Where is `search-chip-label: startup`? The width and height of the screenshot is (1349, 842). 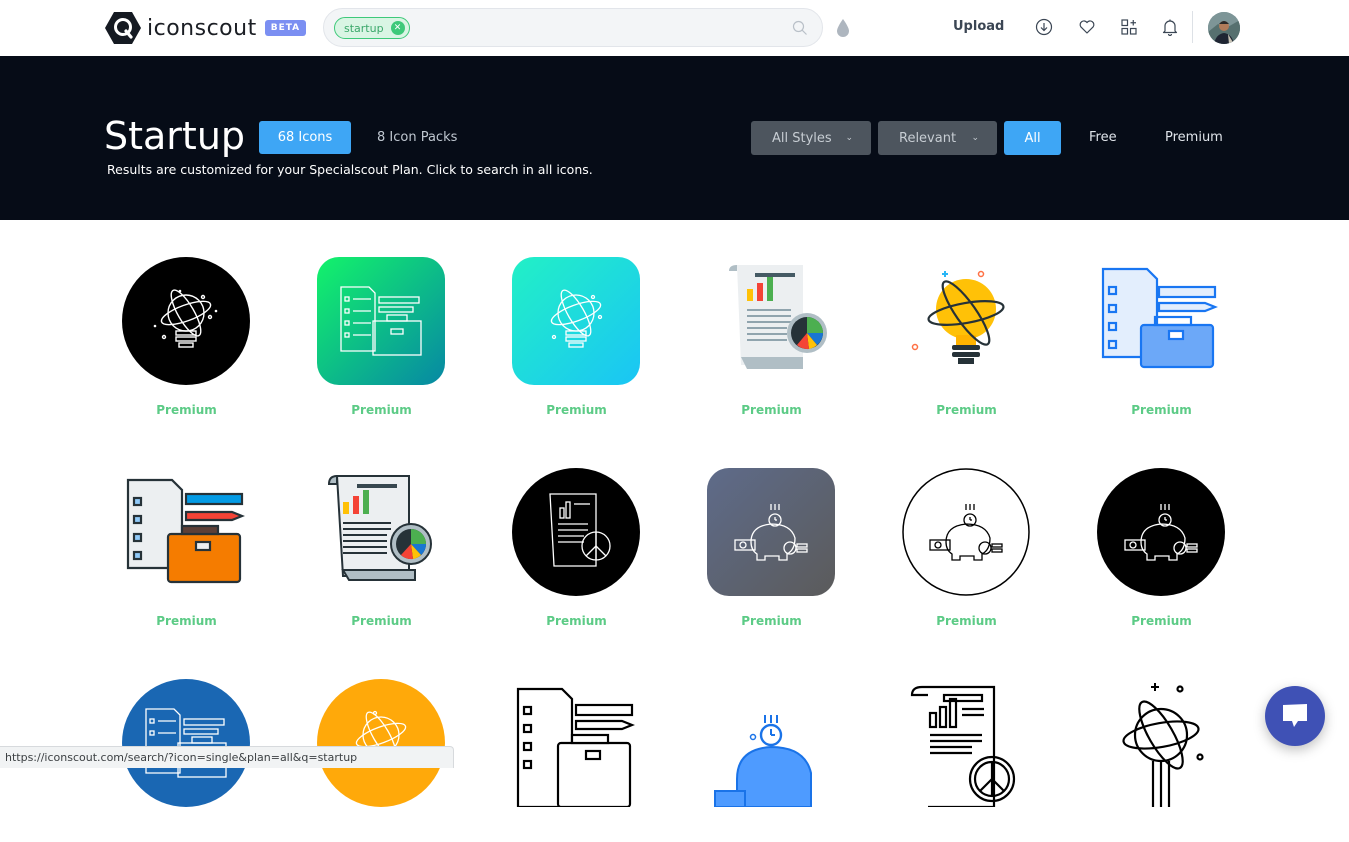
search-chip-label: startup is located at coordinates (364, 28).